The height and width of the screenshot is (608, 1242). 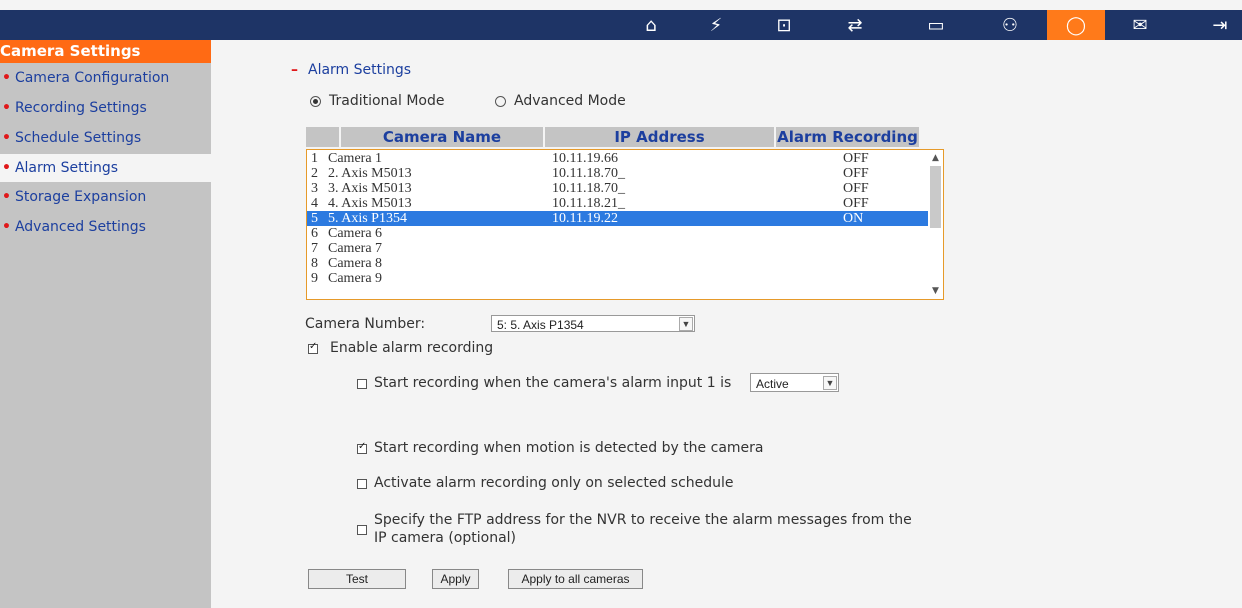 What do you see at coordinates (659, 137) in the screenshot?
I see `header-ip-address: IP Address` at bounding box center [659, 137].